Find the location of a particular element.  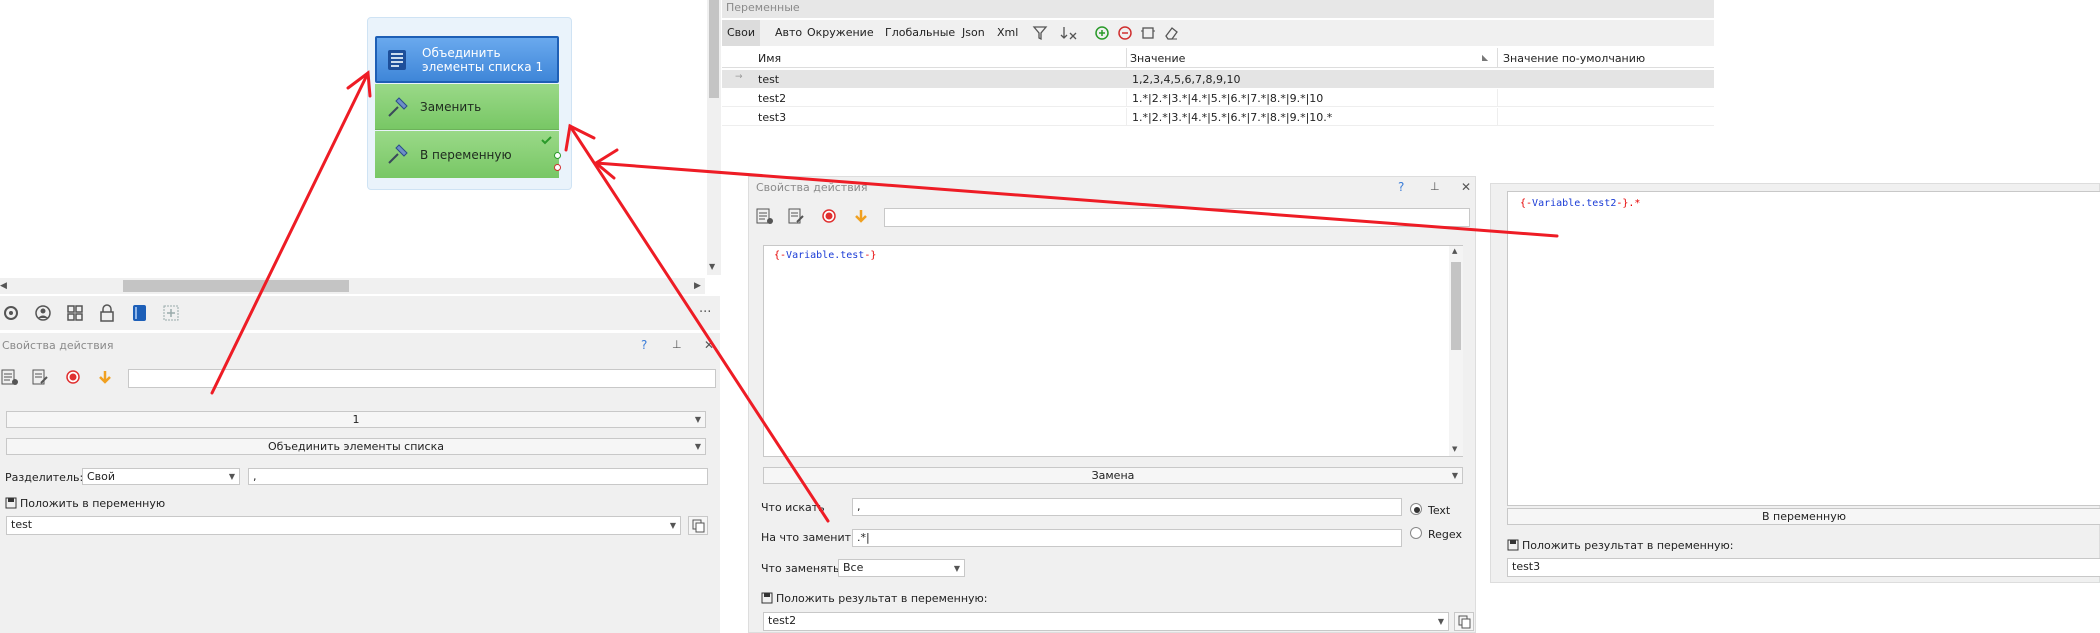

arrow-left-to-join-node is located at coordinates (290, 233).